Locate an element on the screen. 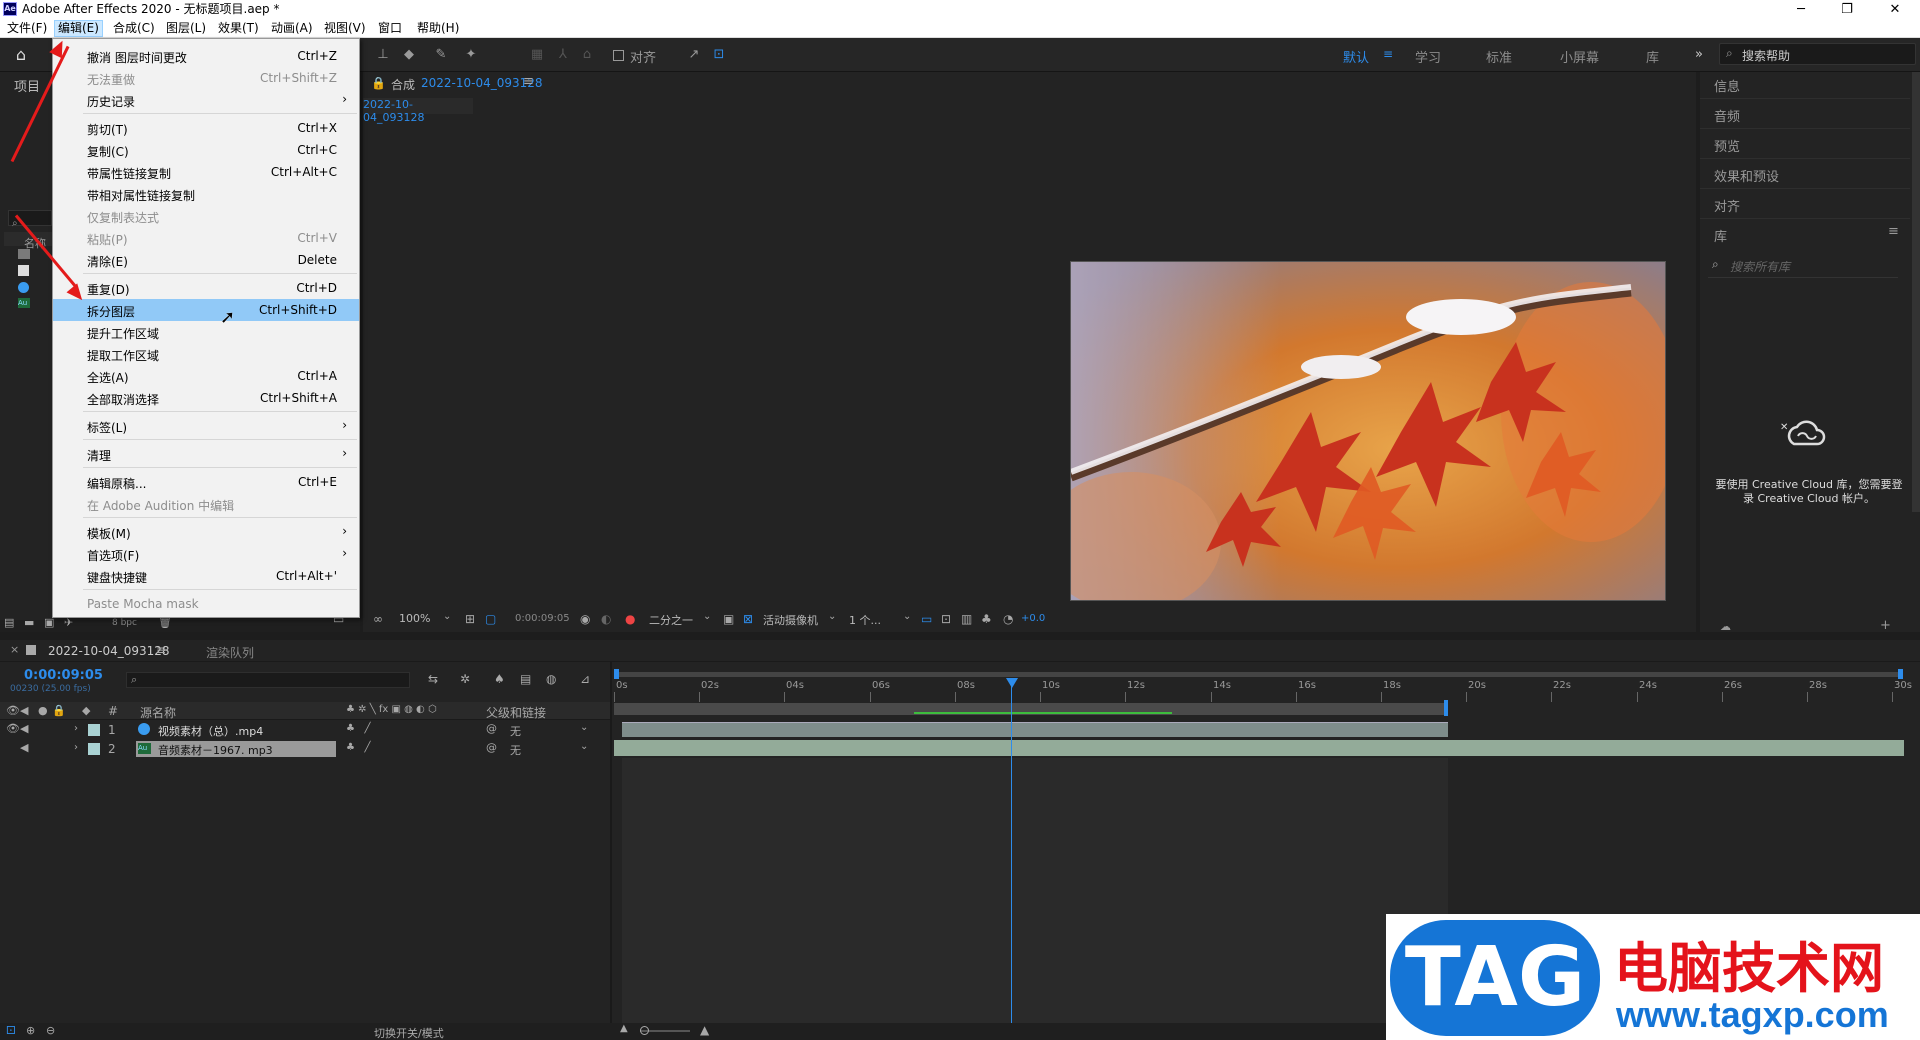 This screenshot has width=1920, height=1040. view-layout-arrow-icon: ⌄ is located at coordinates (907, 616).